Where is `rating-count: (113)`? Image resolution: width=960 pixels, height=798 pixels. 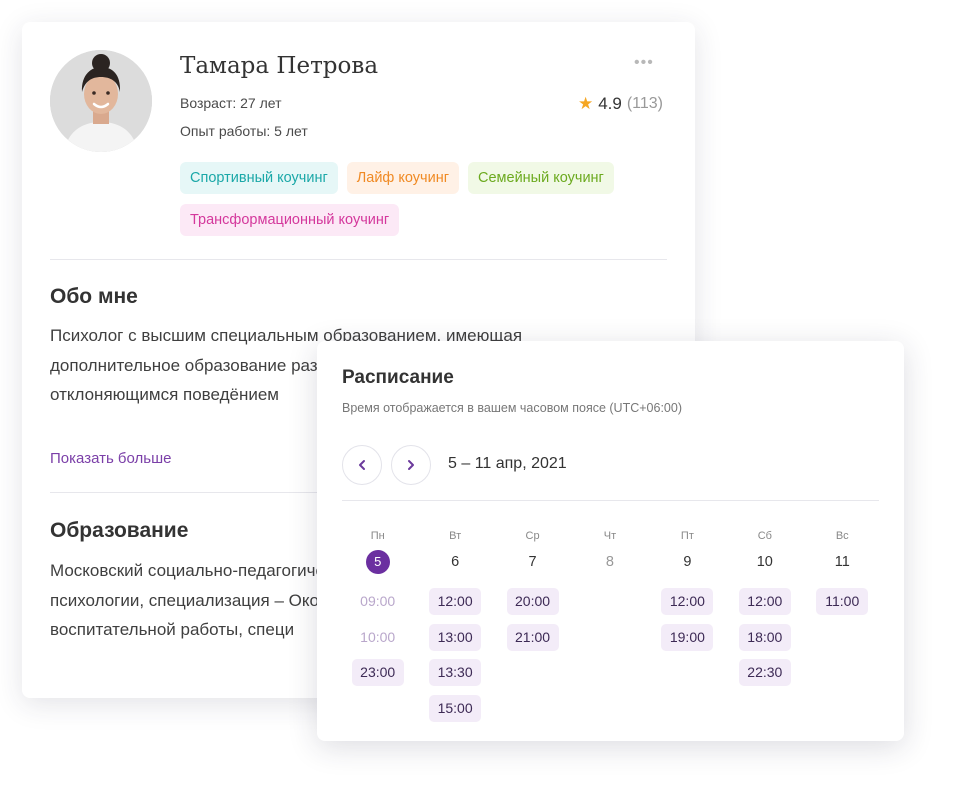 rating-count: (113) is located at coordinates (644, 103).